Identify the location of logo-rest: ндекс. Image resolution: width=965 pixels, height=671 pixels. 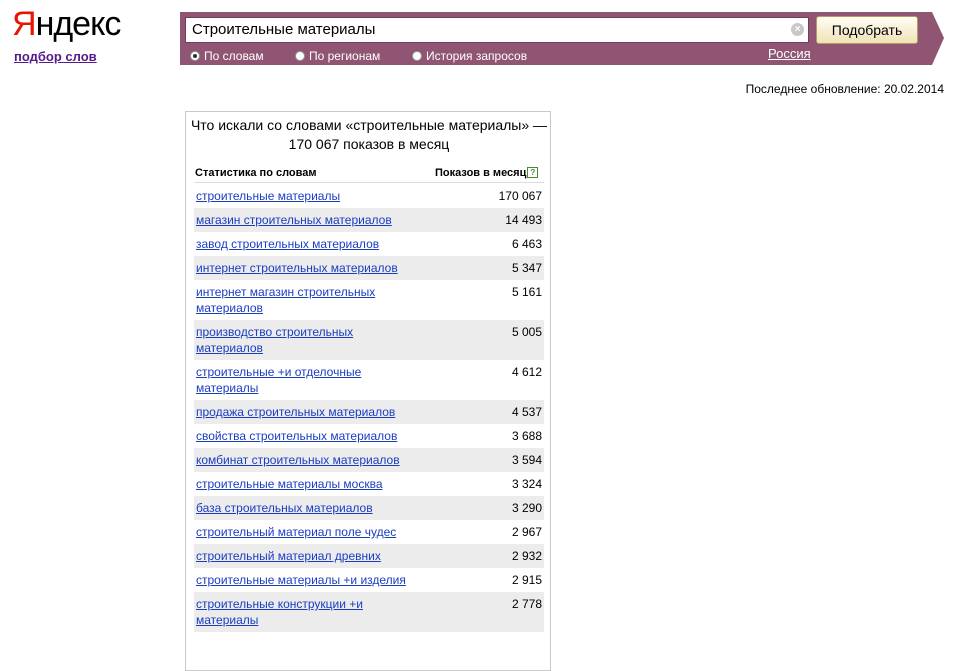
(78, 24).